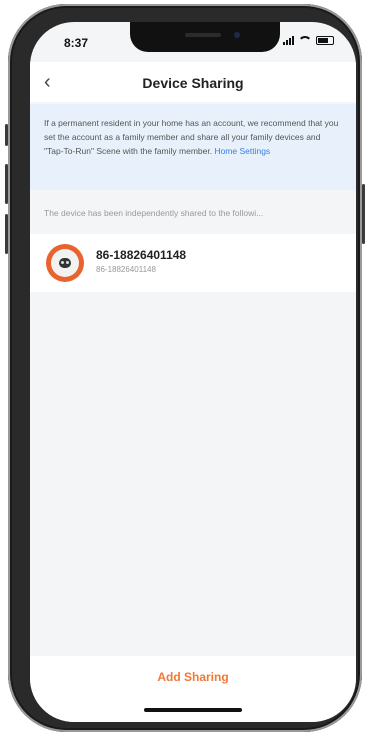  What do you see at coordinates (6, 234) in the screenshot?
I see `volume-down-button` at bounding box center [6, 234].